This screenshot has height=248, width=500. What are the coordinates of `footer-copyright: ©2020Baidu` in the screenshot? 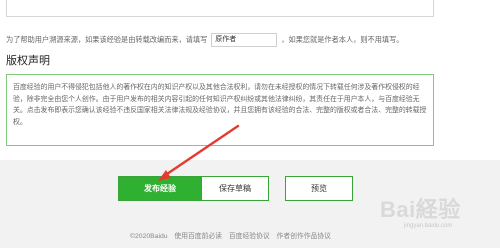 It's located at (149, 236).